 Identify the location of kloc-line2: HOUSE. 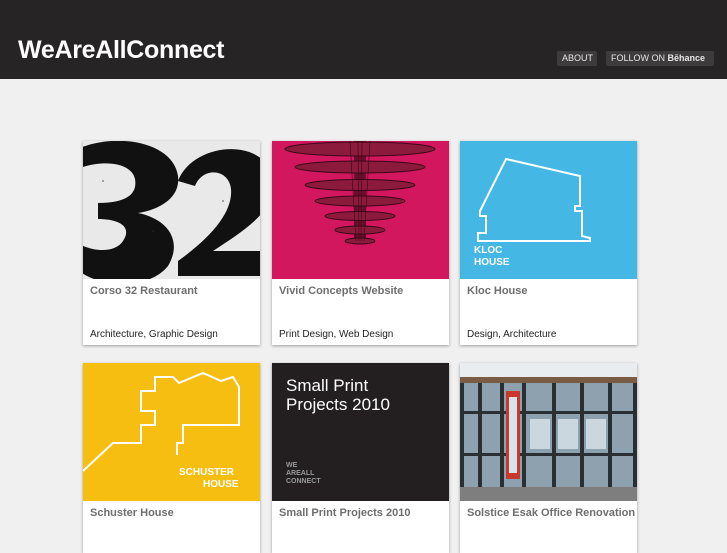
(492, 262).